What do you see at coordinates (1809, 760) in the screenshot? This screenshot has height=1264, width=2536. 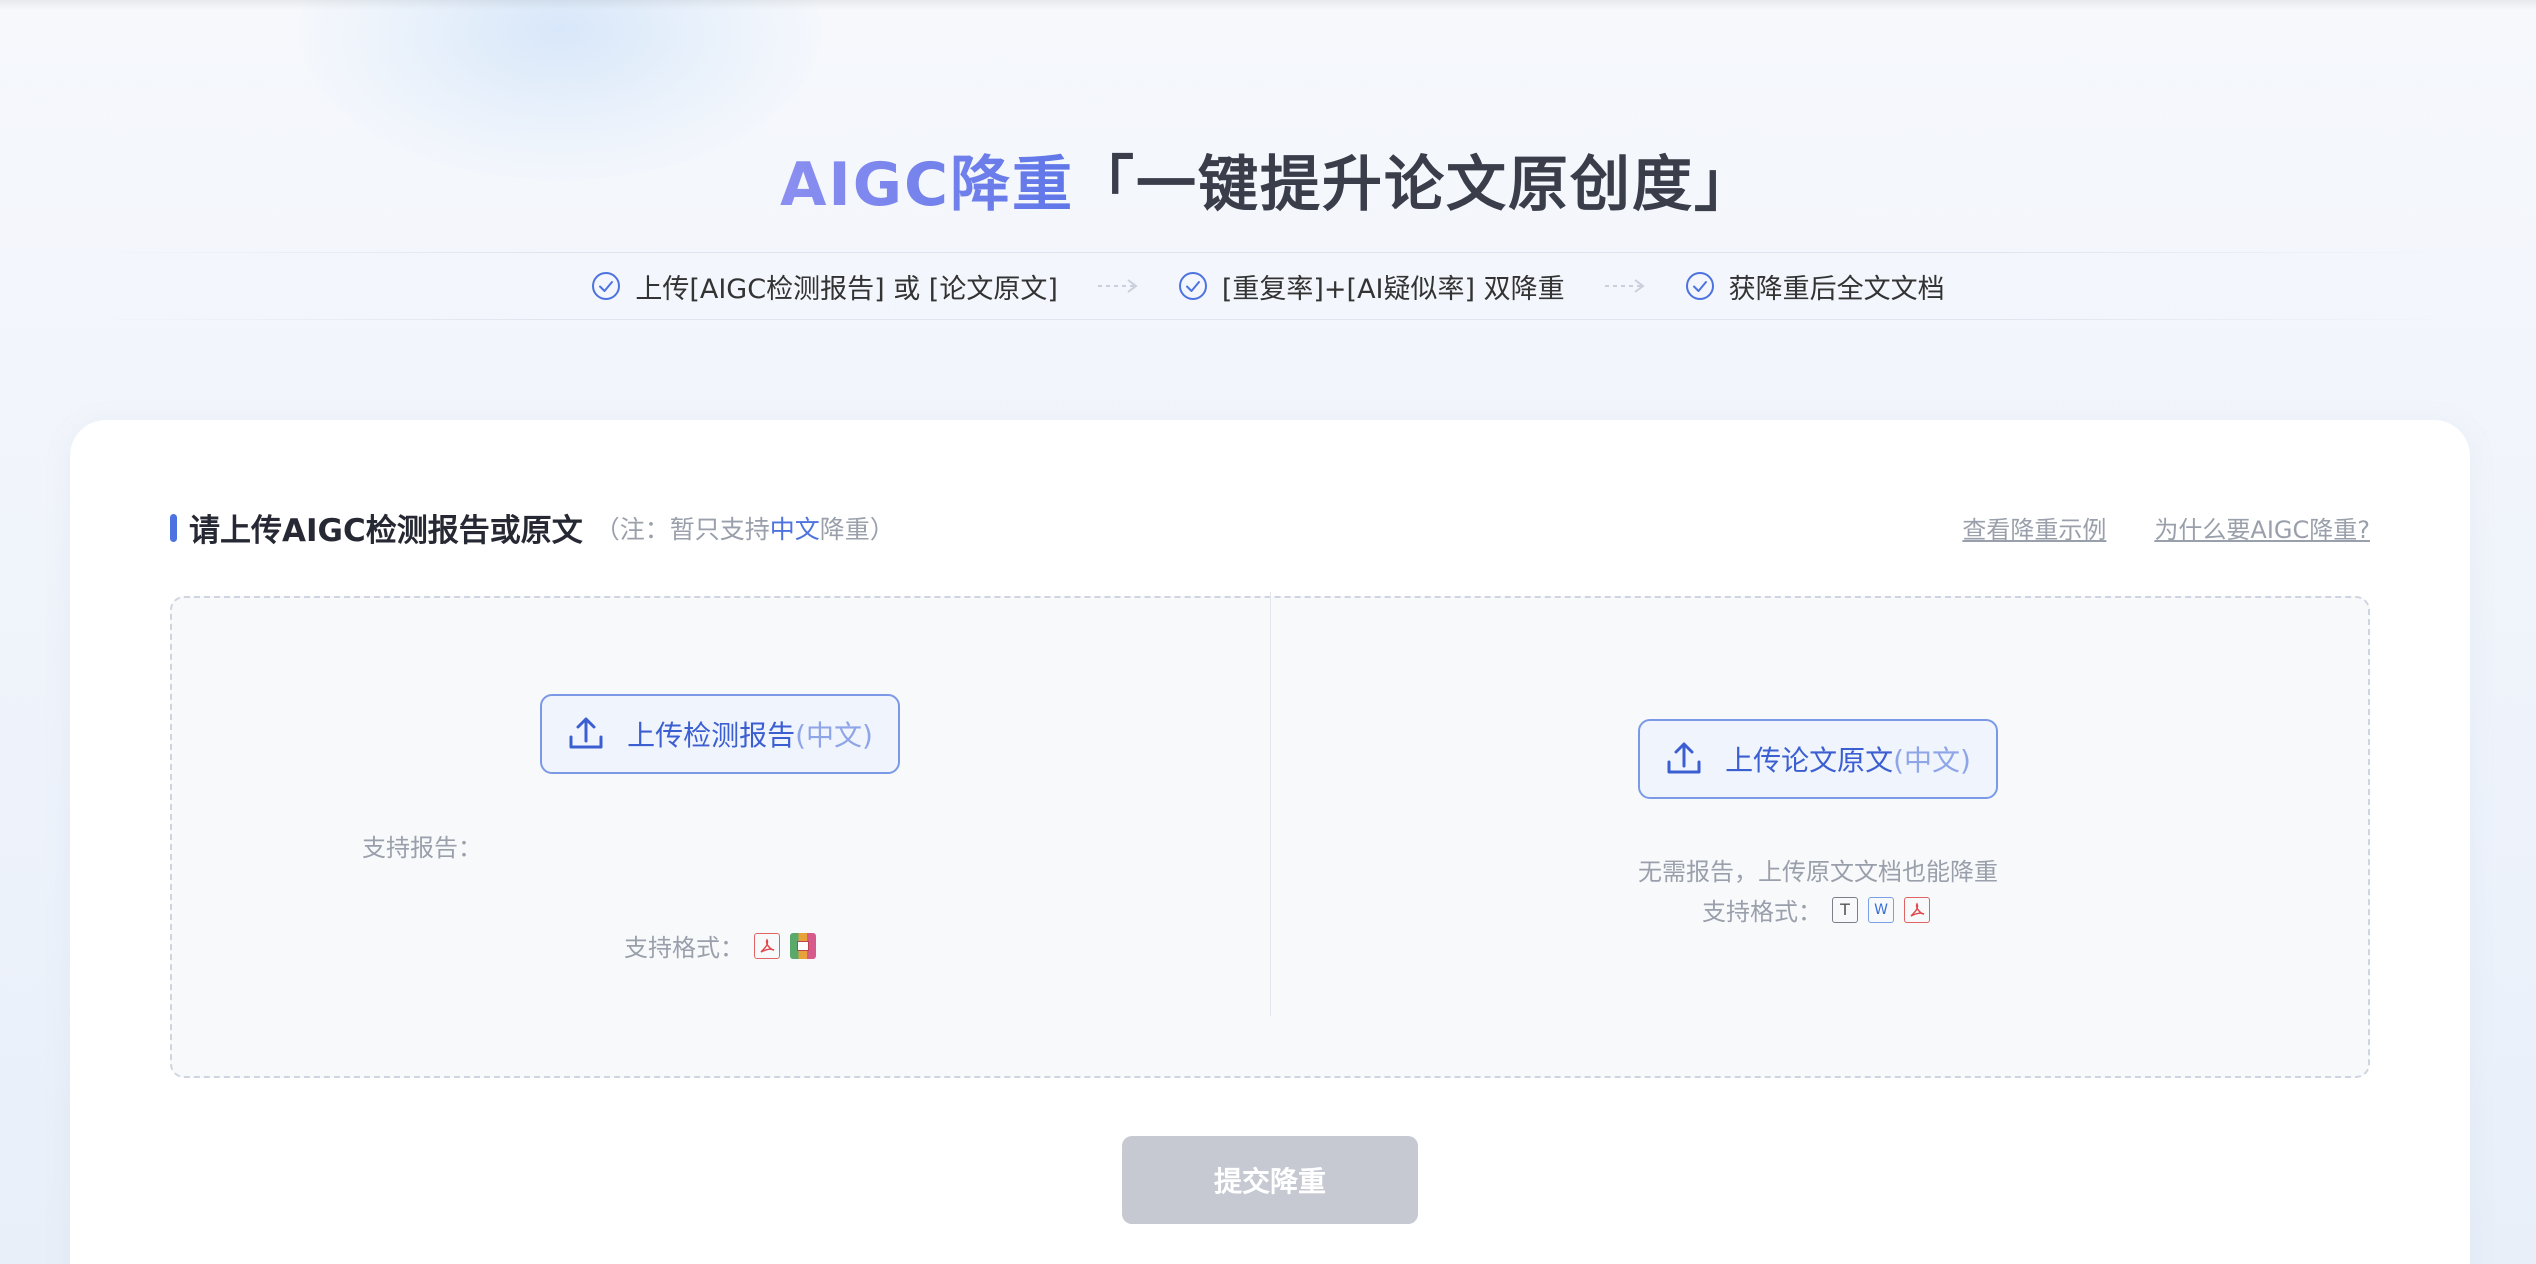 I see `upload-paper-label: 上传论文原文` at bounding box center [1809, 760].